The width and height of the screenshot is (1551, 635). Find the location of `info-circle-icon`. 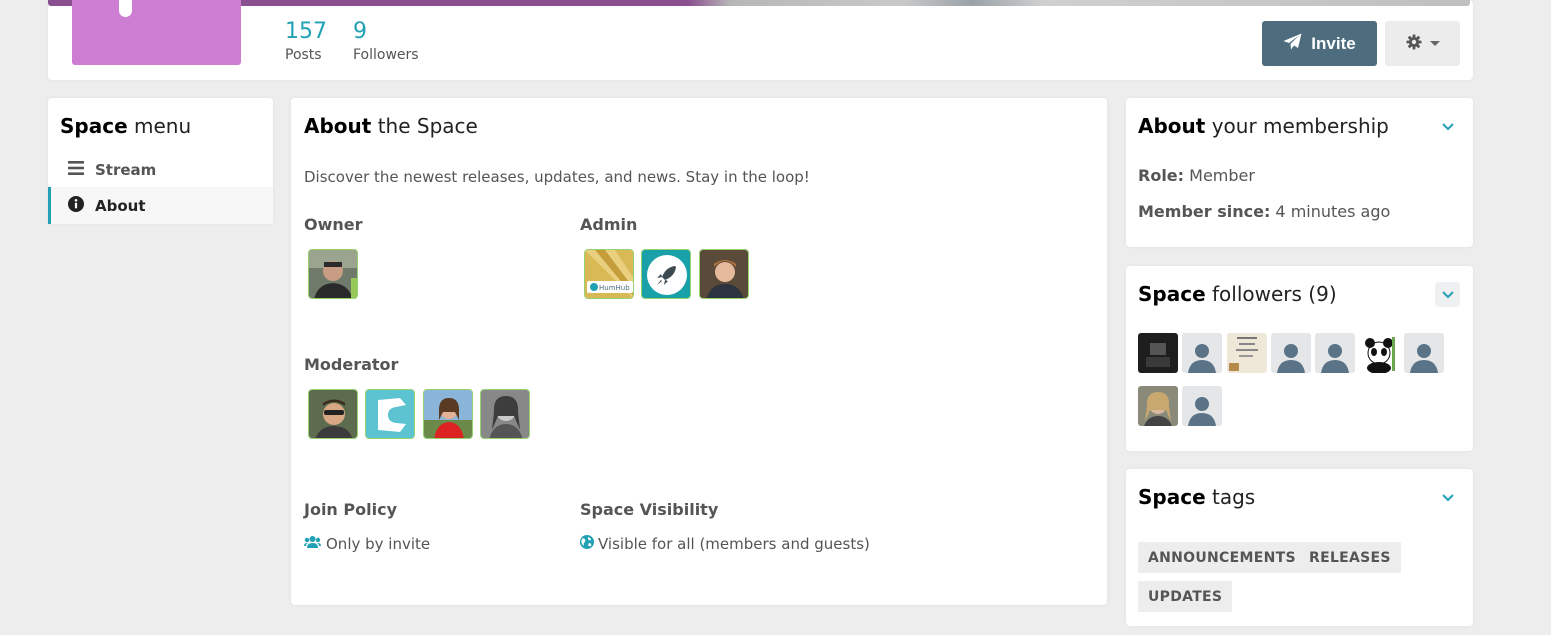

info-circle-icon is located at coordinates (76, 205).